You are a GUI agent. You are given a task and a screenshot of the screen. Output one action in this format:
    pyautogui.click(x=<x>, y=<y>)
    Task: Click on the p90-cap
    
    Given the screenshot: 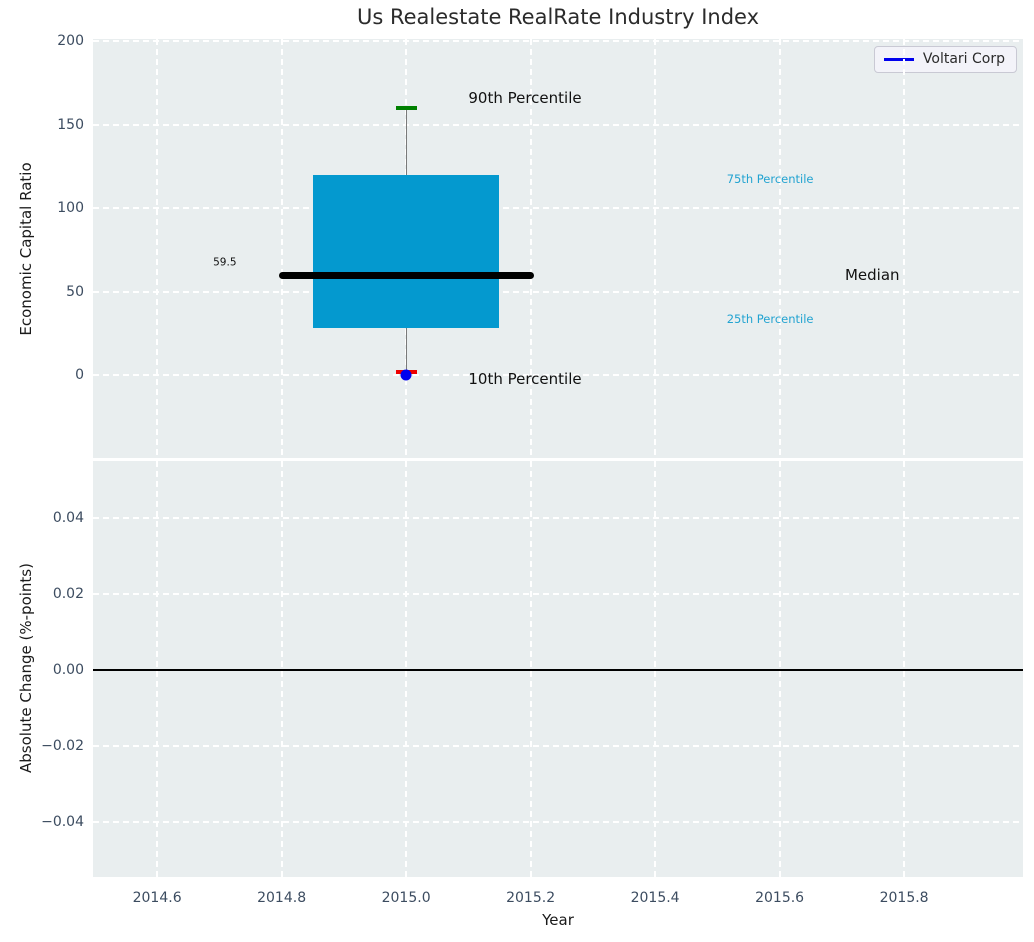 What is the action you would take?
    pyautogui.click(x=406, y=107)
    